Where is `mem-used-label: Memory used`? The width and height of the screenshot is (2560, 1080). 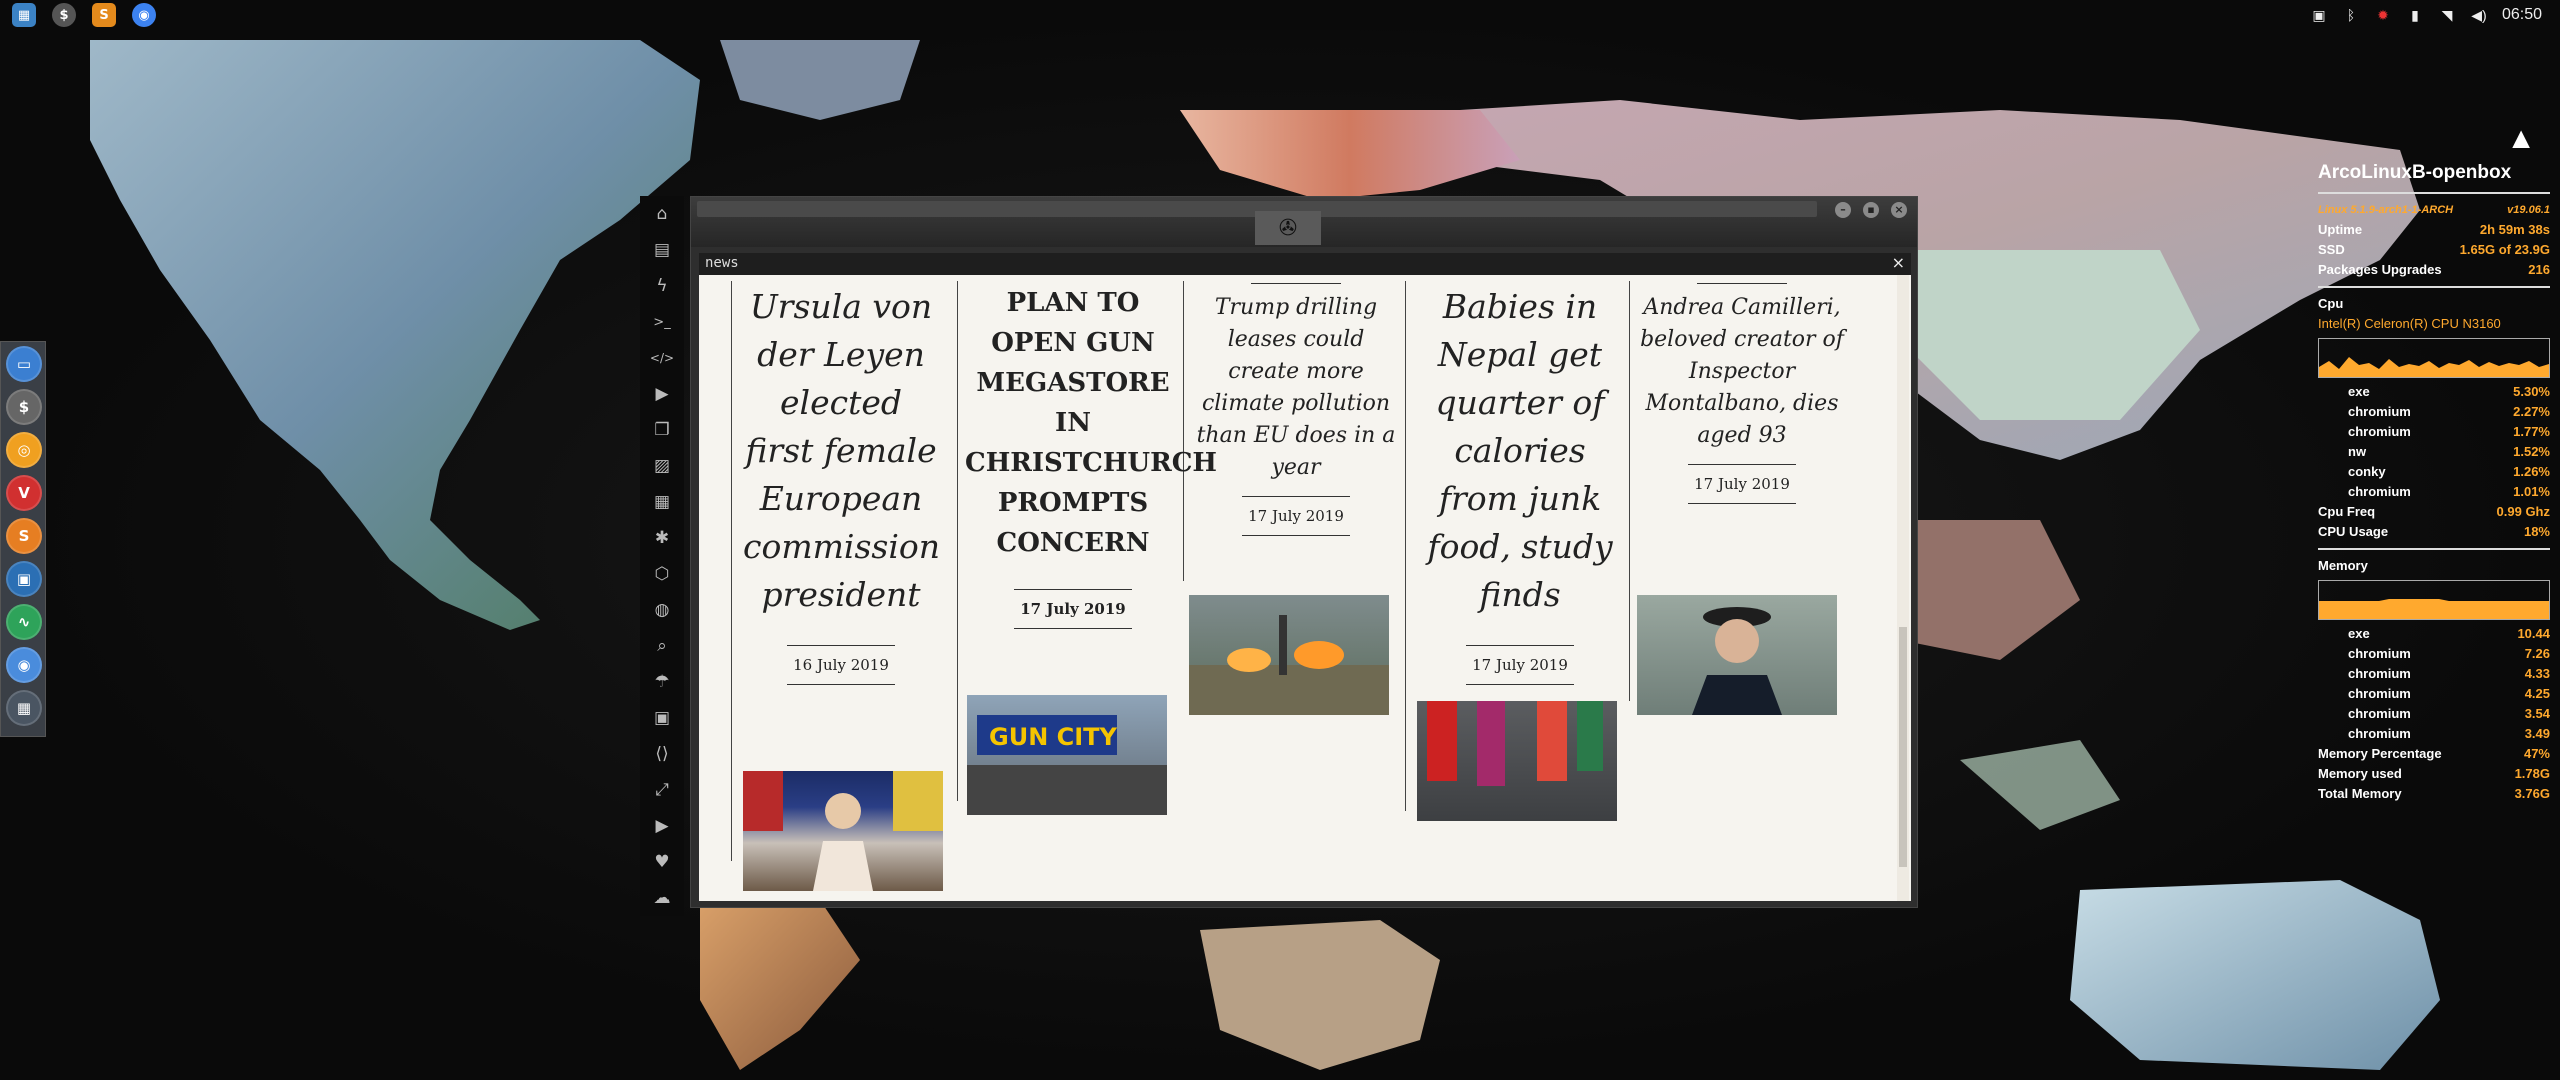 mem-used-label: Memory used is located at coordinates (2360, 773).